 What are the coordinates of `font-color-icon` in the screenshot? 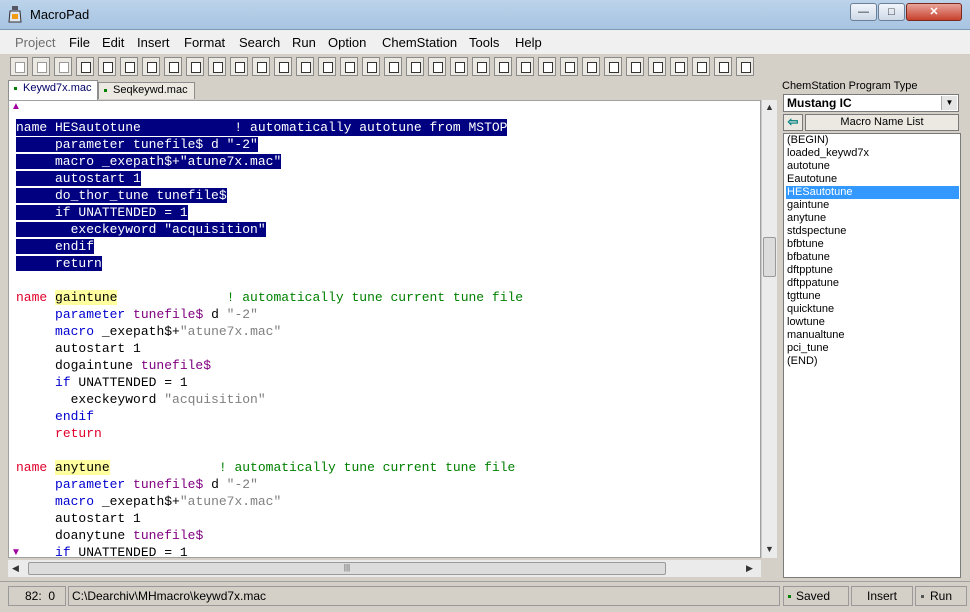 It's located at (591, 66).